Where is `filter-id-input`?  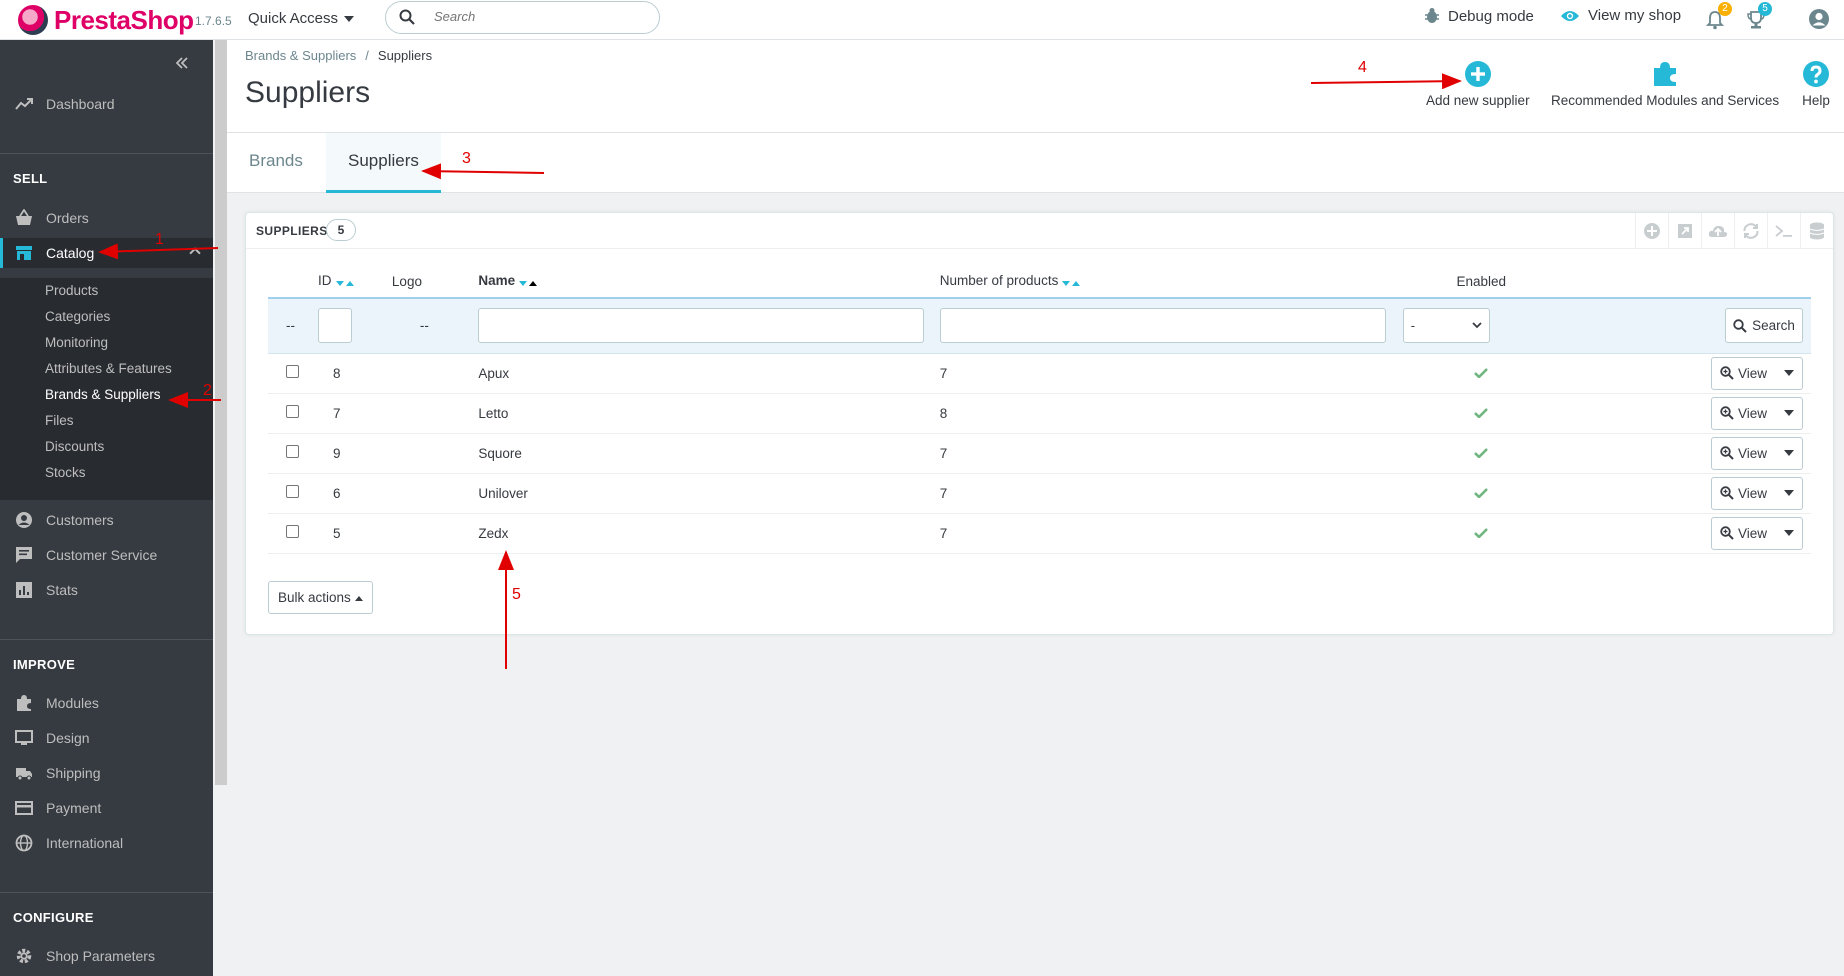
filter-id-input is located at coordinates (335, 326).